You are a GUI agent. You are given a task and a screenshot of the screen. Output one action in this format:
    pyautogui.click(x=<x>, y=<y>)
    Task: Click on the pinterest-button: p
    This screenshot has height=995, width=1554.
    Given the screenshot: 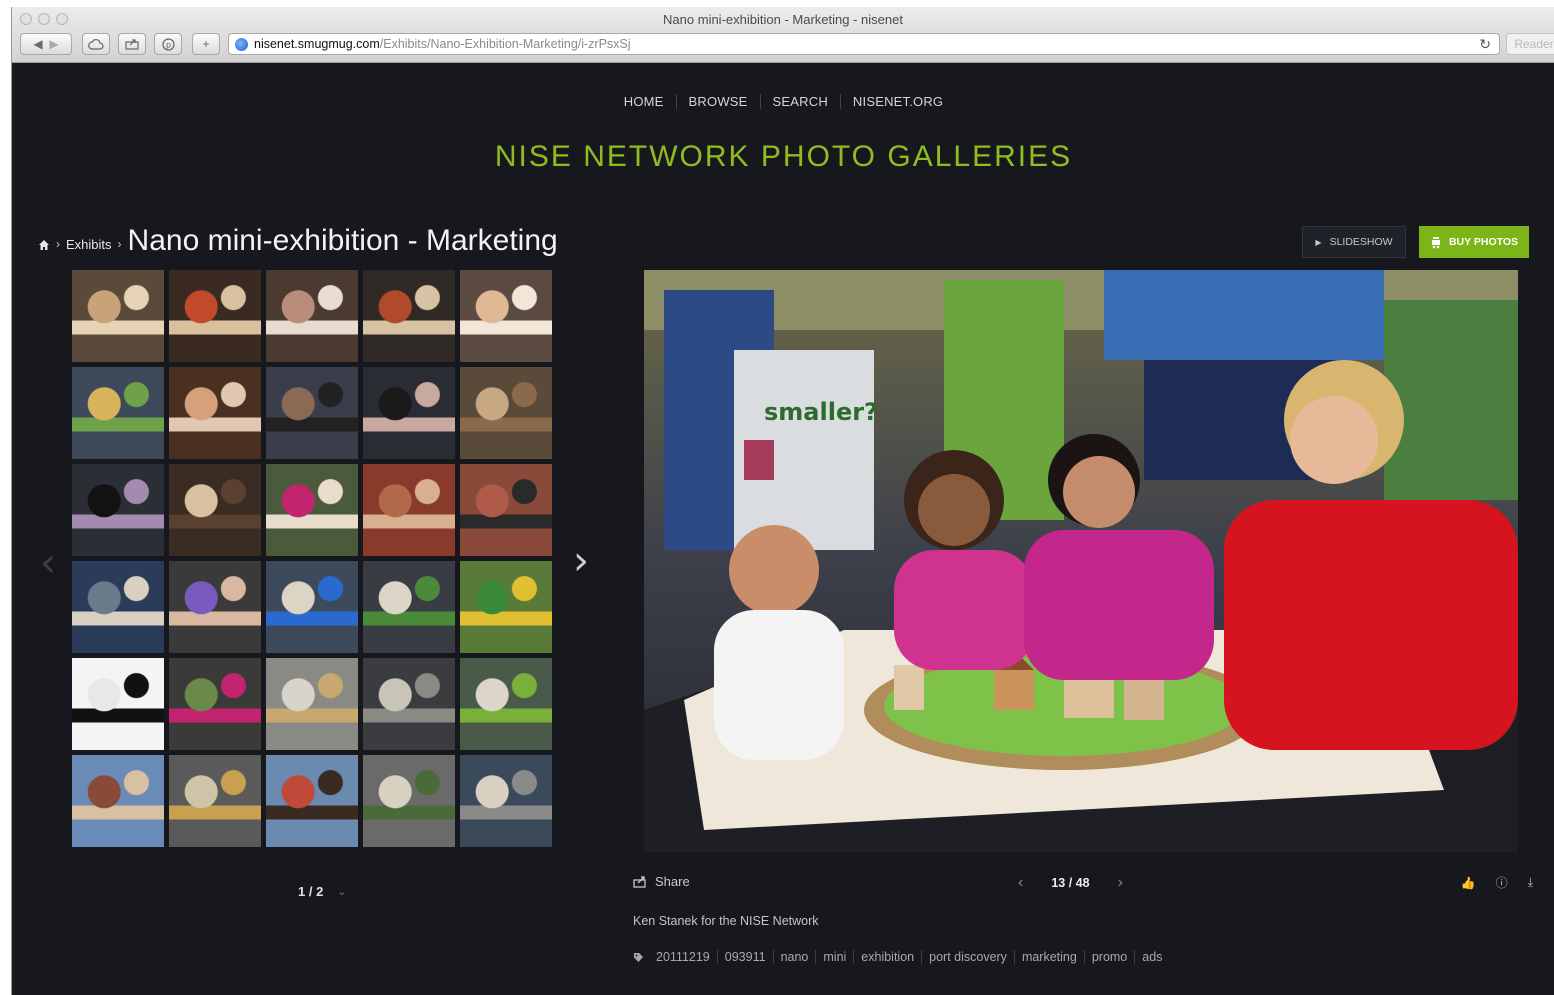 What is the action you would take?
    pyautogui.click(x=168, y=44)
    